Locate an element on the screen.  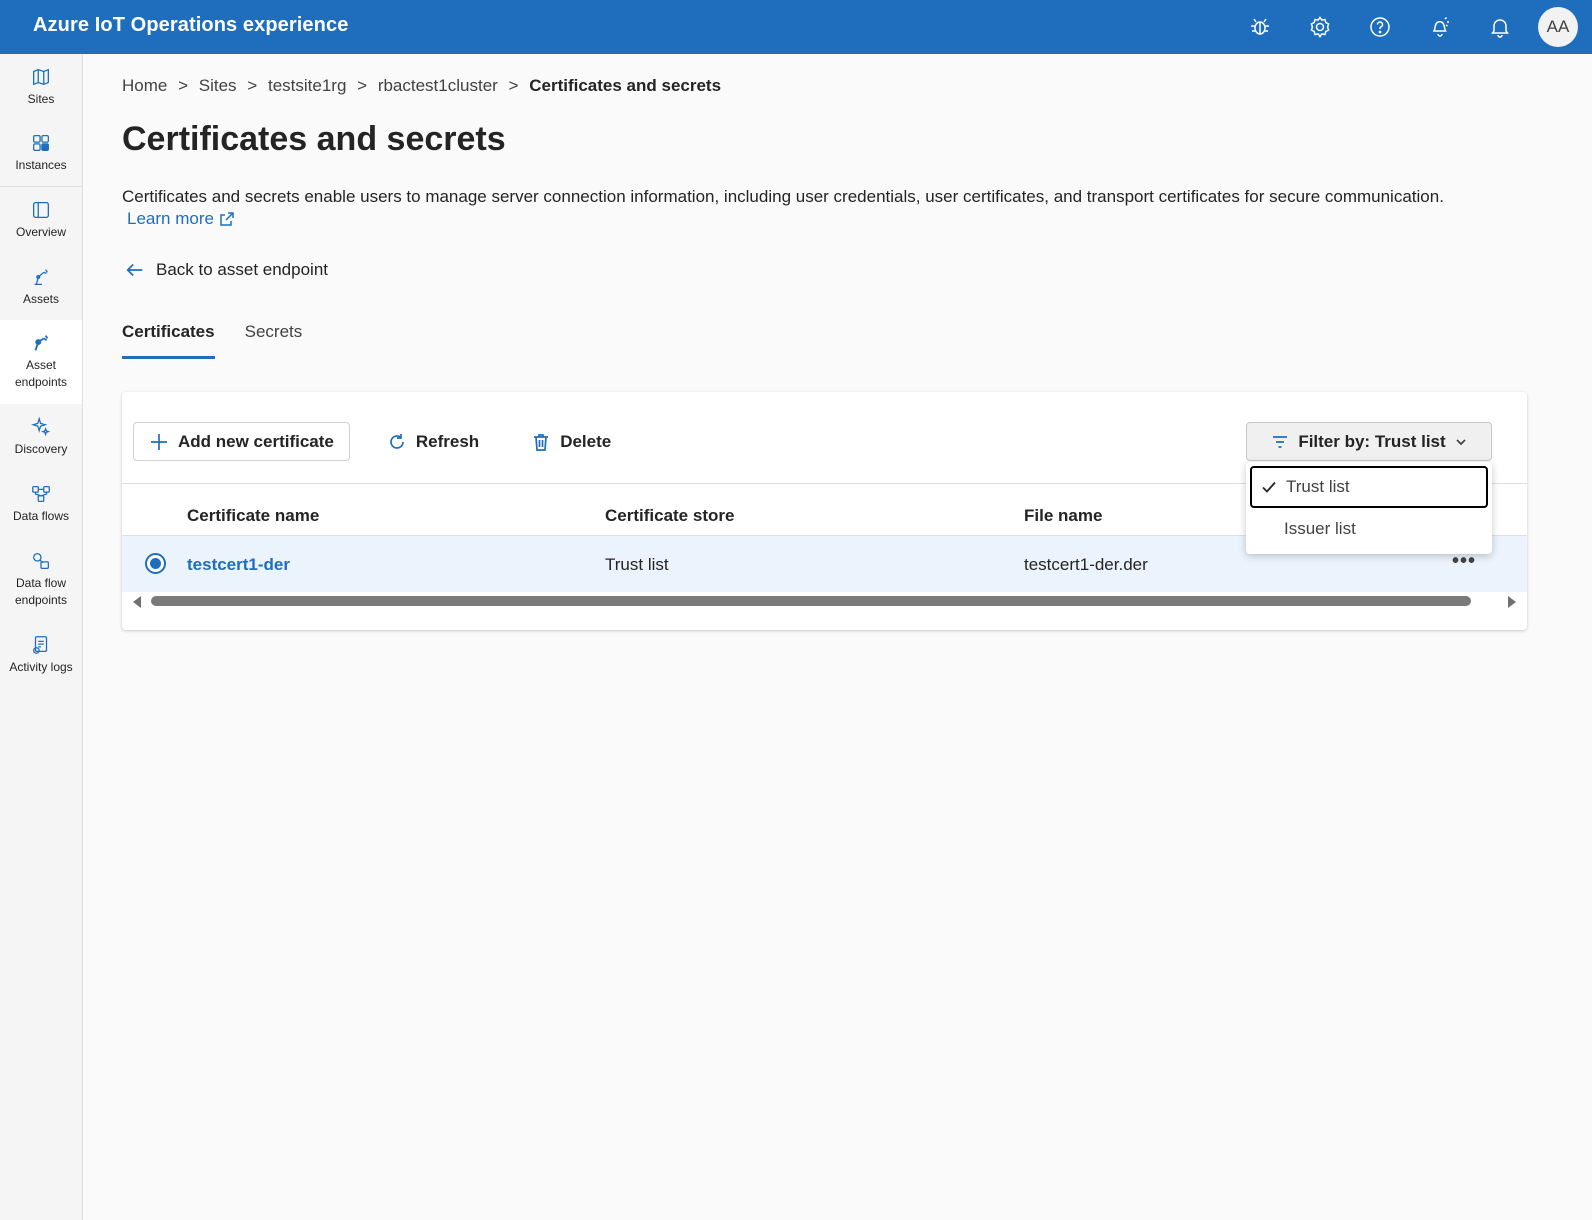
instances-icon is located at coordinates (41, 143).